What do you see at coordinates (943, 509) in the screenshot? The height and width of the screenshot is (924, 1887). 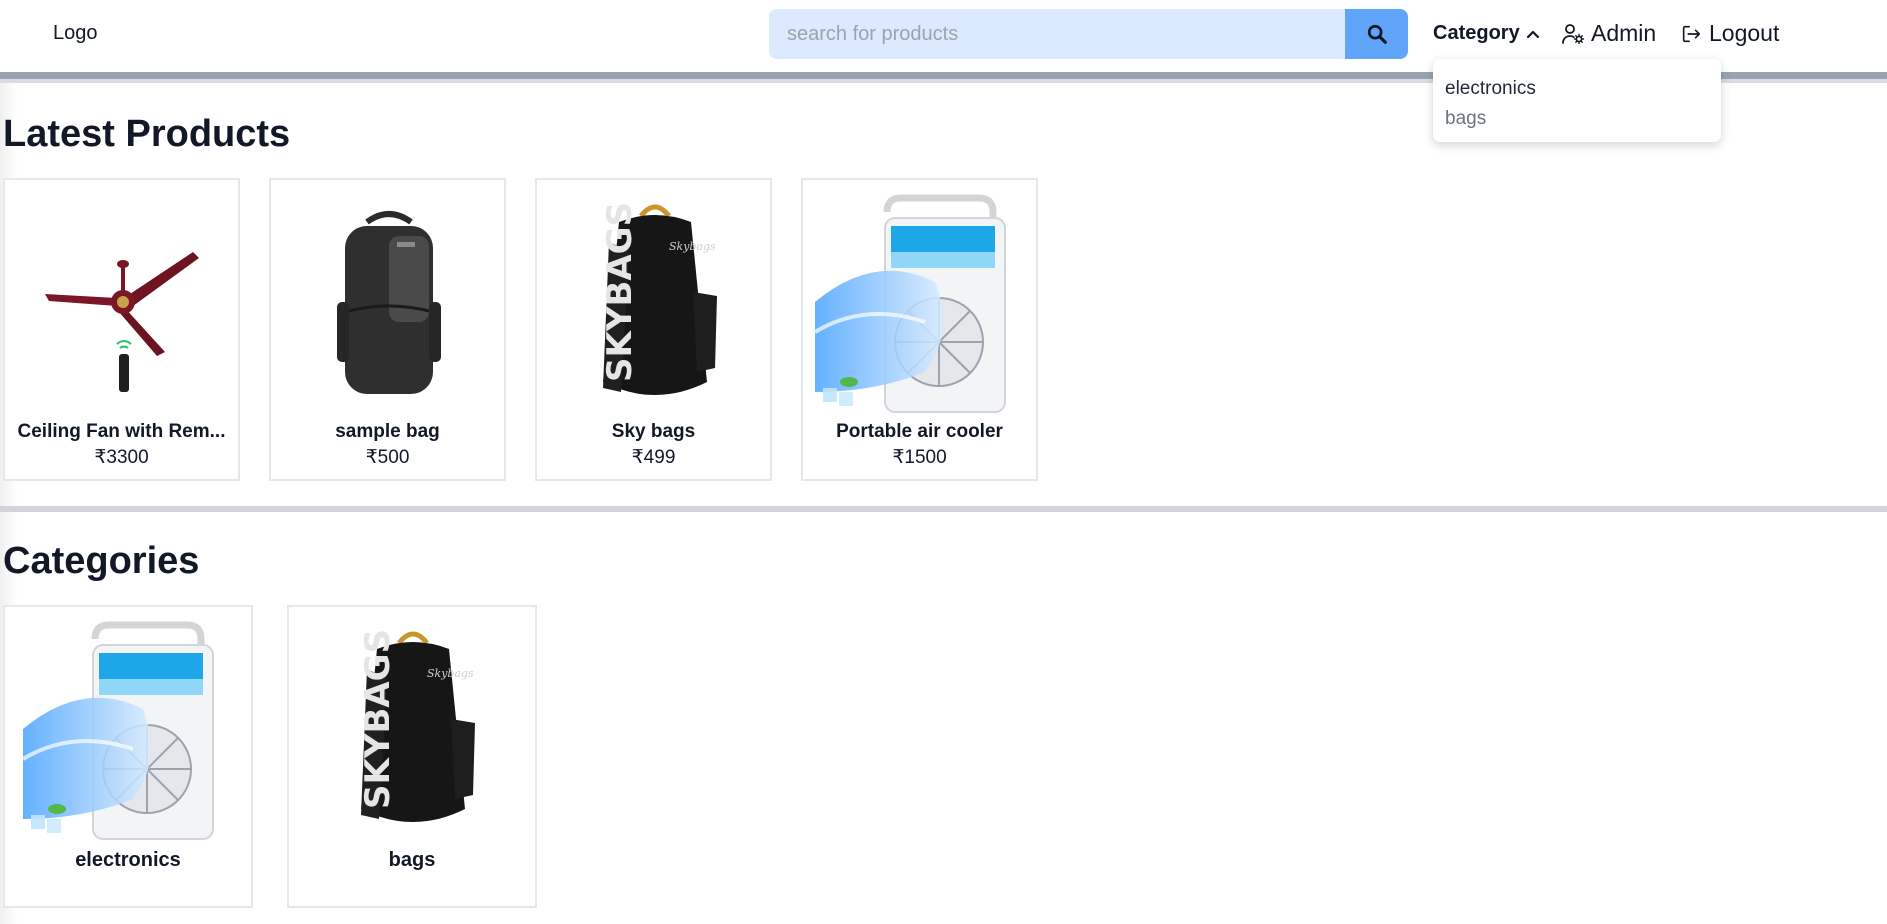 I see `section-divider` at bounding box center [943, 509].